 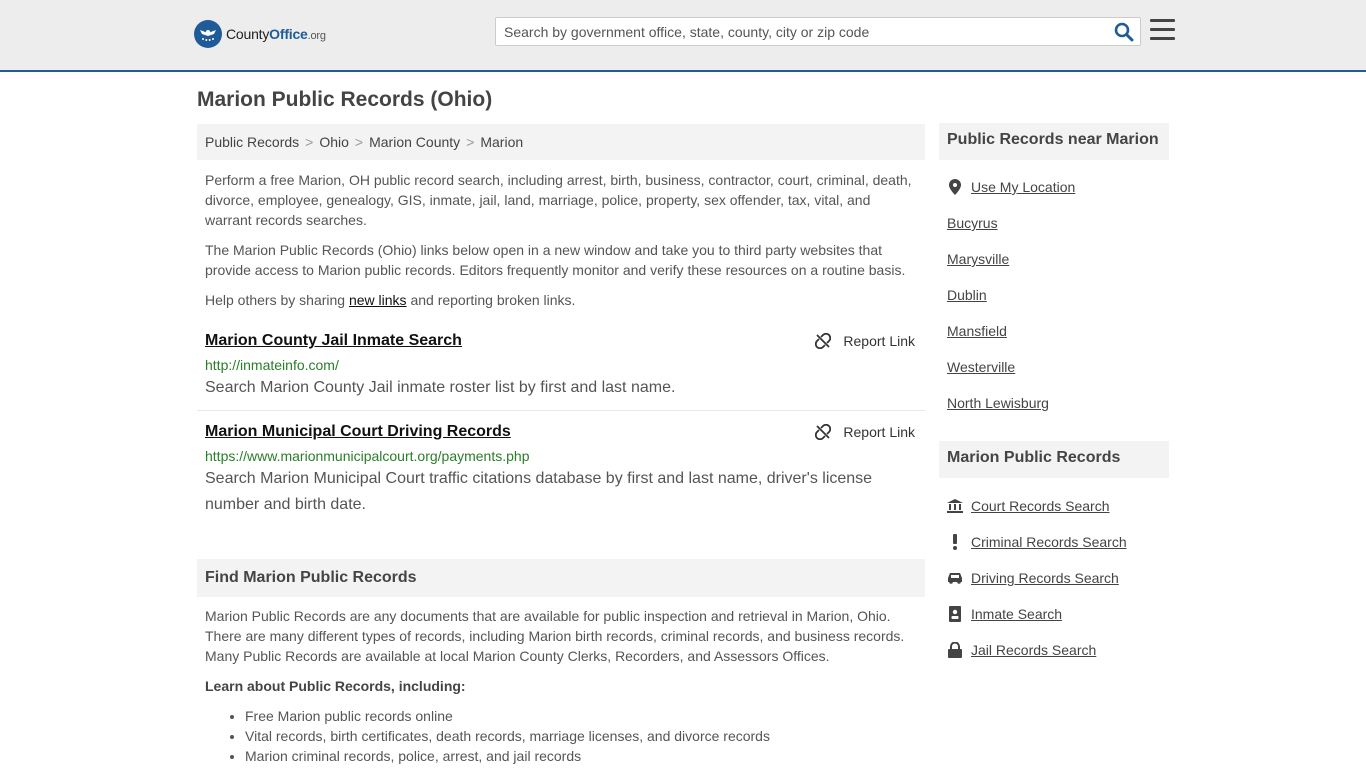 I want to click on logo-text: CountyOffice.org, so click(x=276, y=34).